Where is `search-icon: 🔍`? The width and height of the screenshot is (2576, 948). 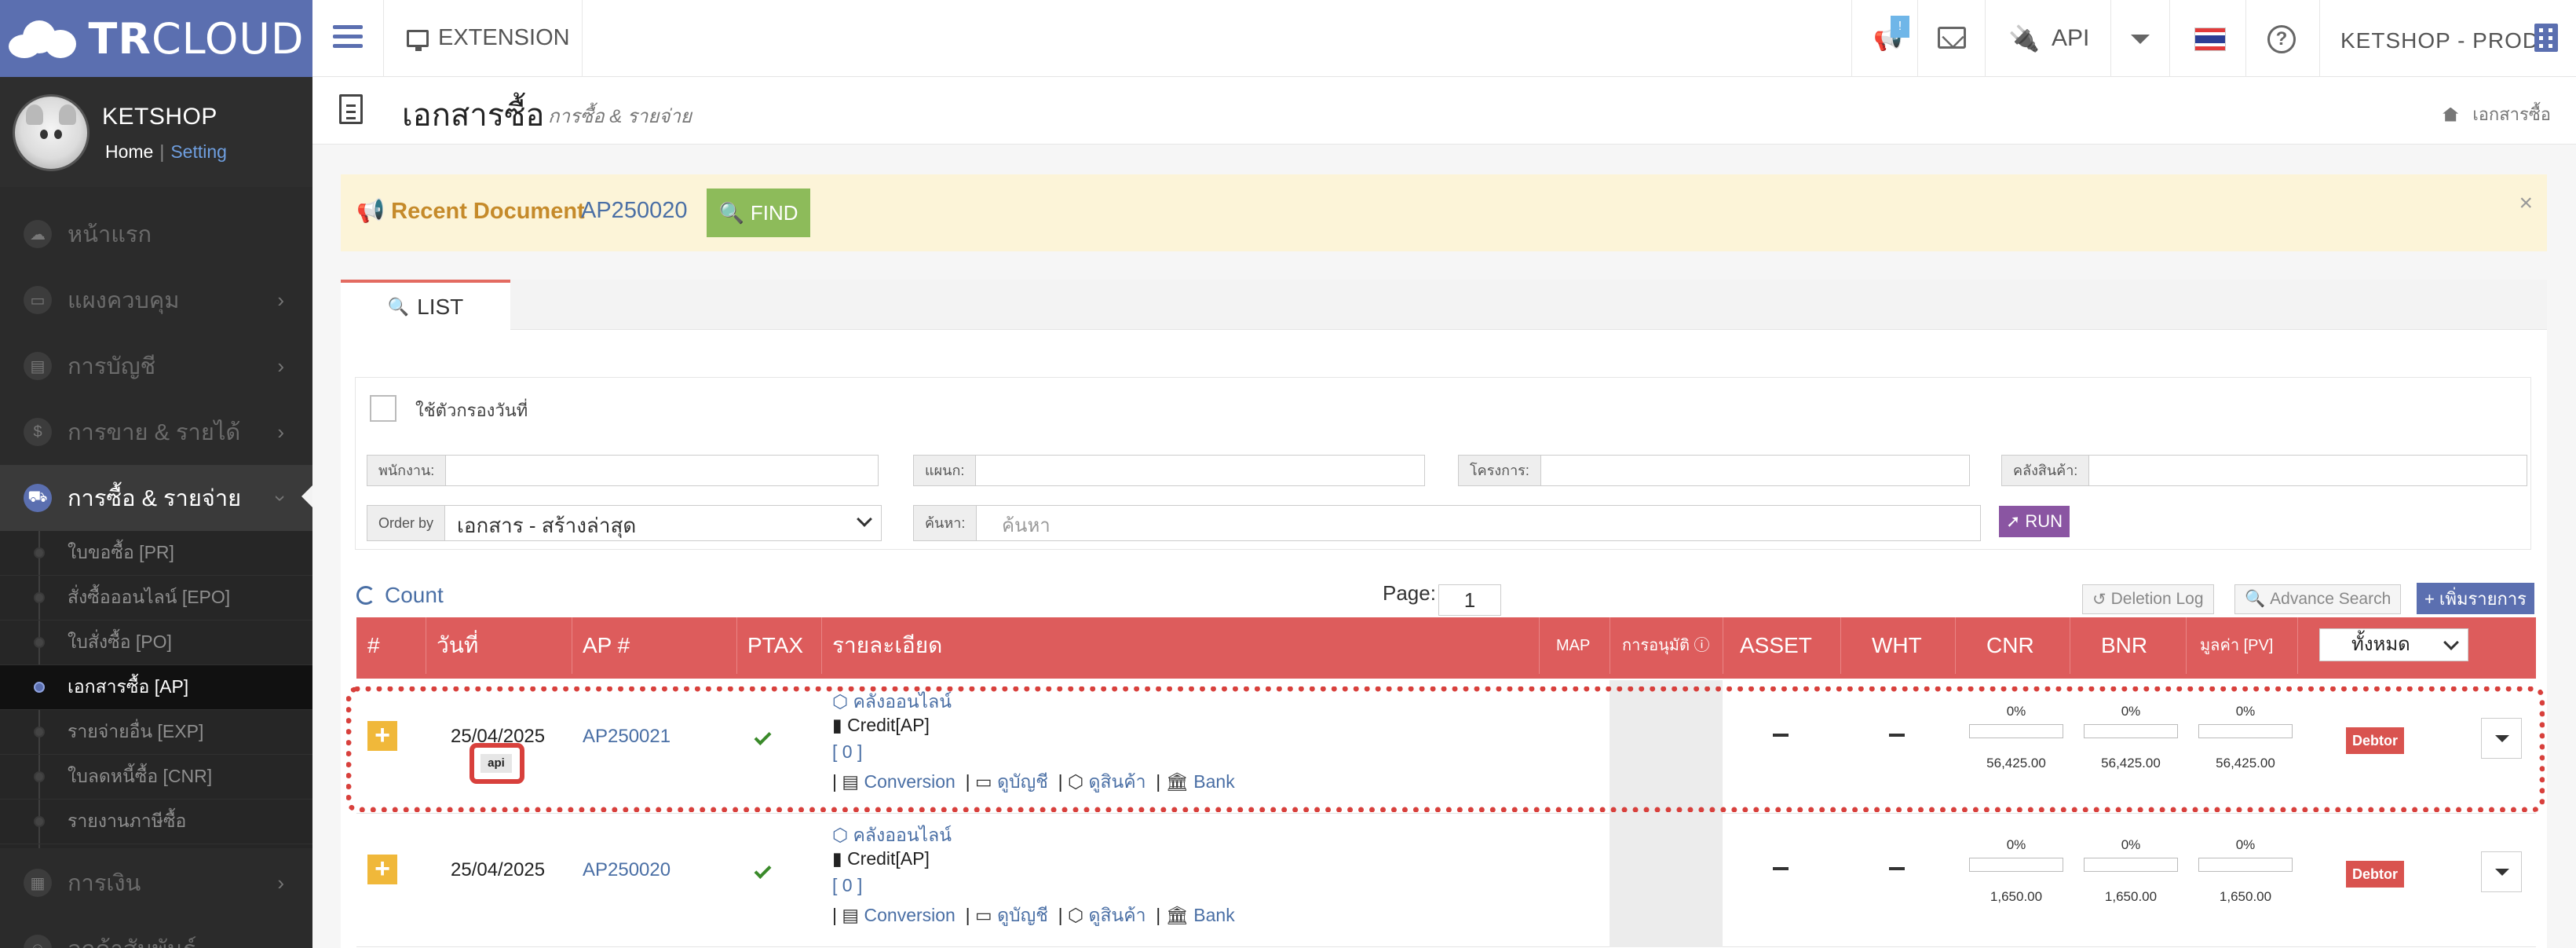 search-icon: 🔍 is located at coordinates (398, 306).